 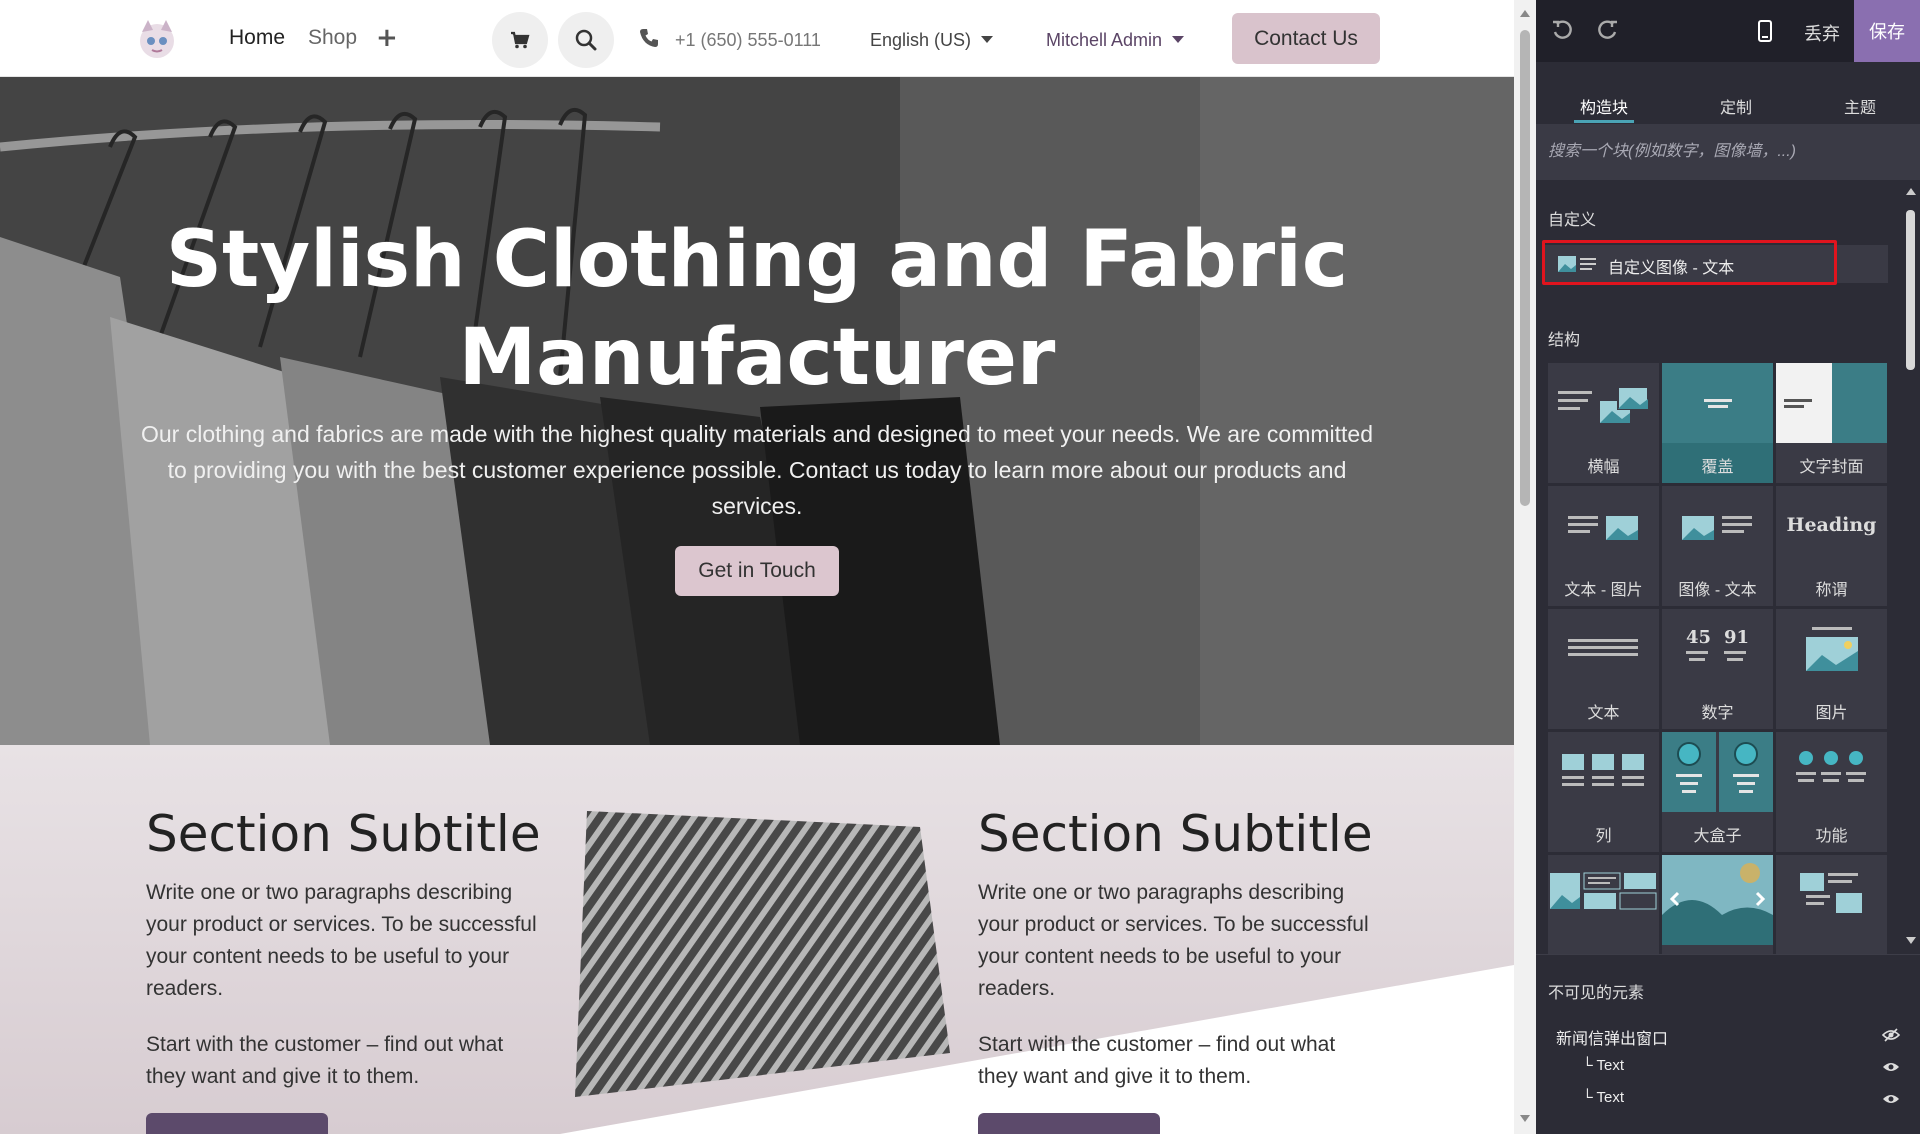 I want to click on block-image-text: 图像 - 文本, so click(x=1717, y=546).